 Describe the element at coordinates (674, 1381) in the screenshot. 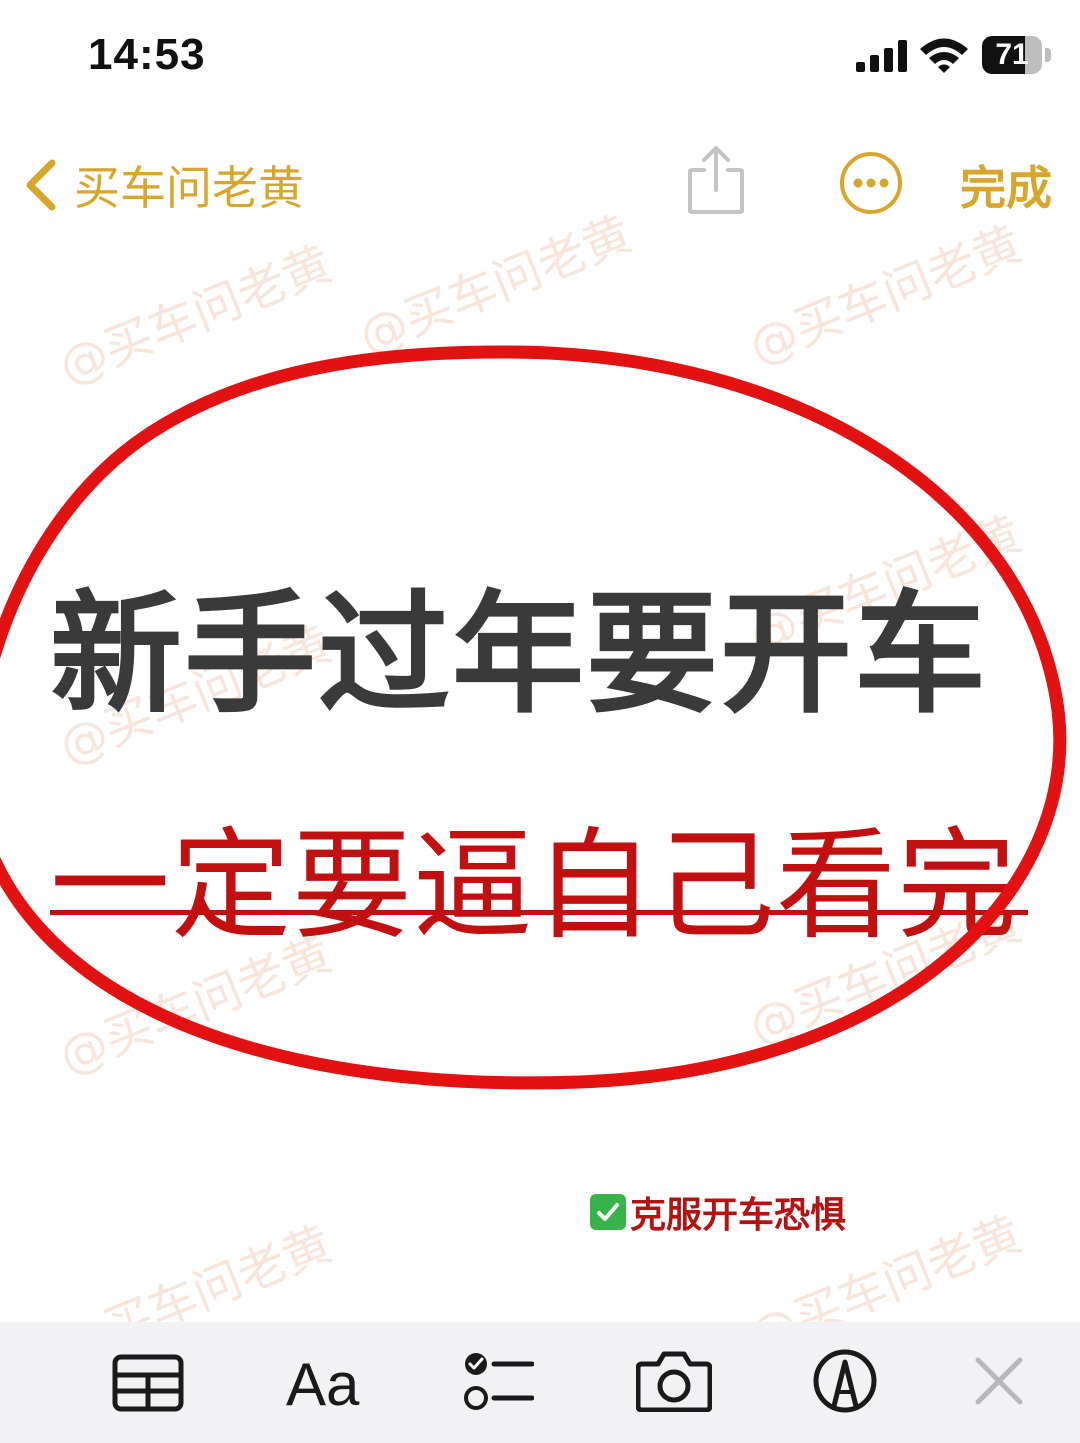

I see `camera-icon` at that location.